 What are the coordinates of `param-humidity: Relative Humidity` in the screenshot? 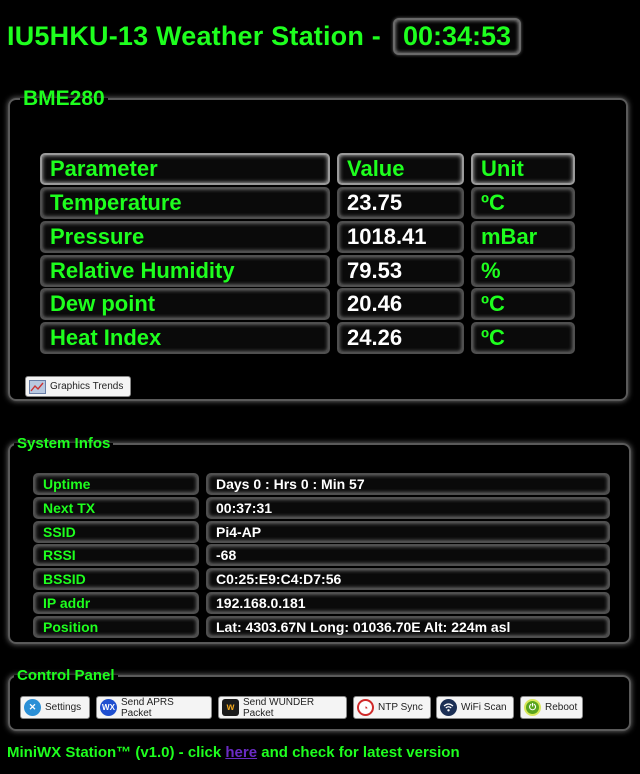 It's located at (185, 271).